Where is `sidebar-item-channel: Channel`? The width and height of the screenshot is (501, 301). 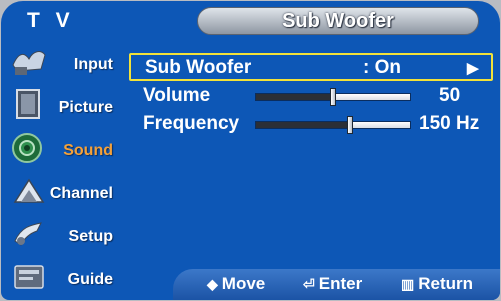
sidebar-item-channel: Channel is located at coordinates (60, 193).